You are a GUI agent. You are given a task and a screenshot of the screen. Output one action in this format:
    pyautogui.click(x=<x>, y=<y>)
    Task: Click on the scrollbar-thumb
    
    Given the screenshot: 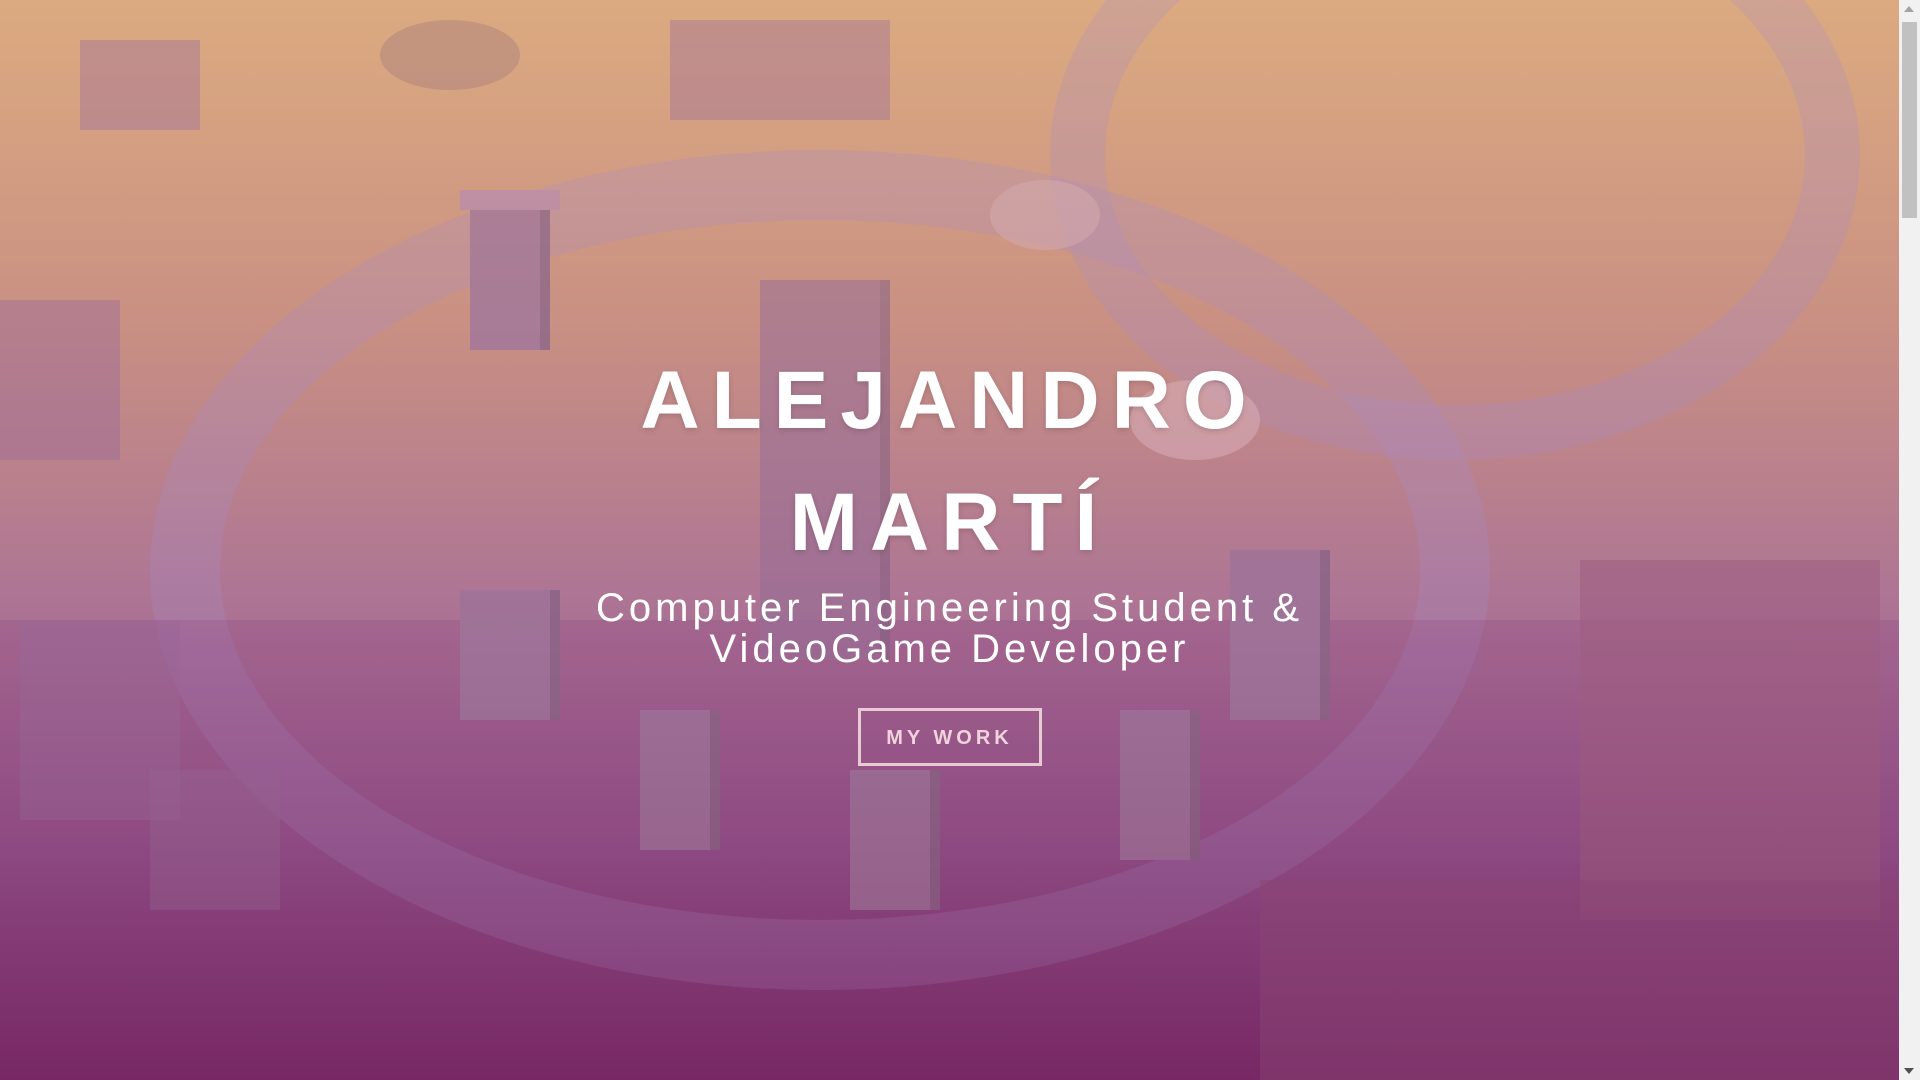 What is the action you would take?
    pyautogui.click(x=1909, y=120)
    